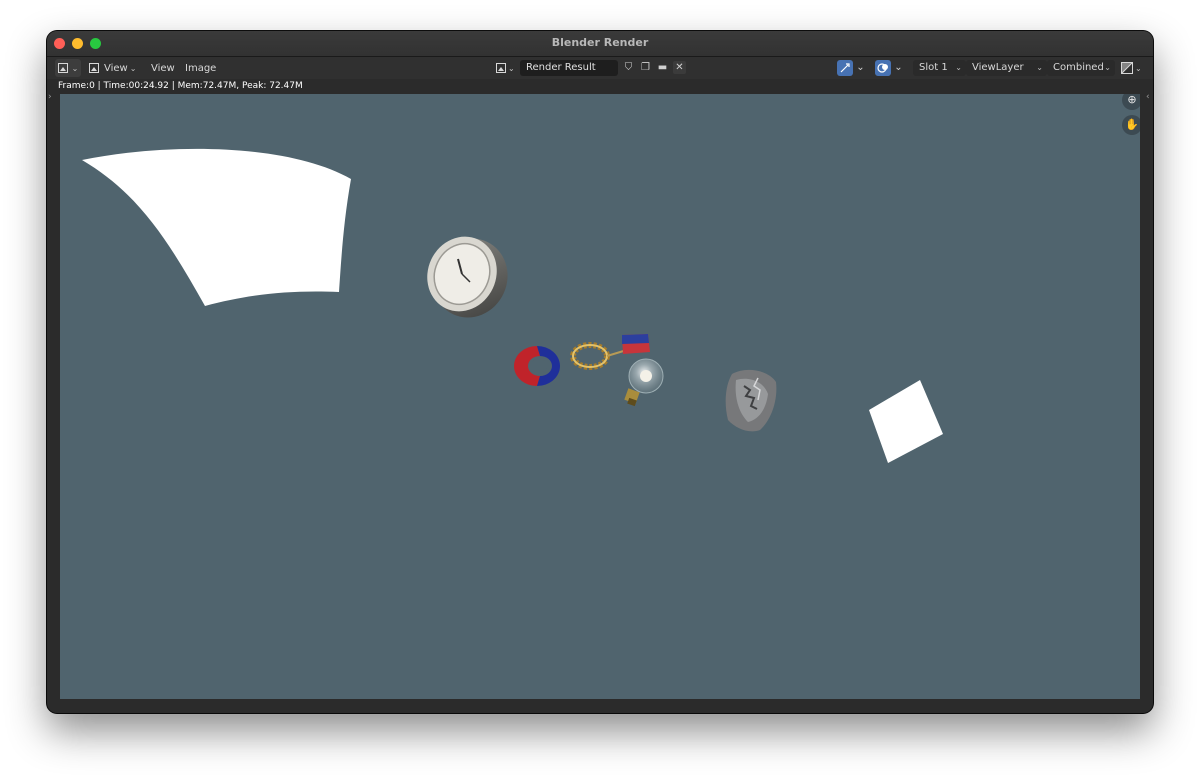 The width and height of the screenshot is (1200, 776). Describe the element at coordinates (569, 68) in the screenshot. I see `image-name-field: Render Result` at that location.